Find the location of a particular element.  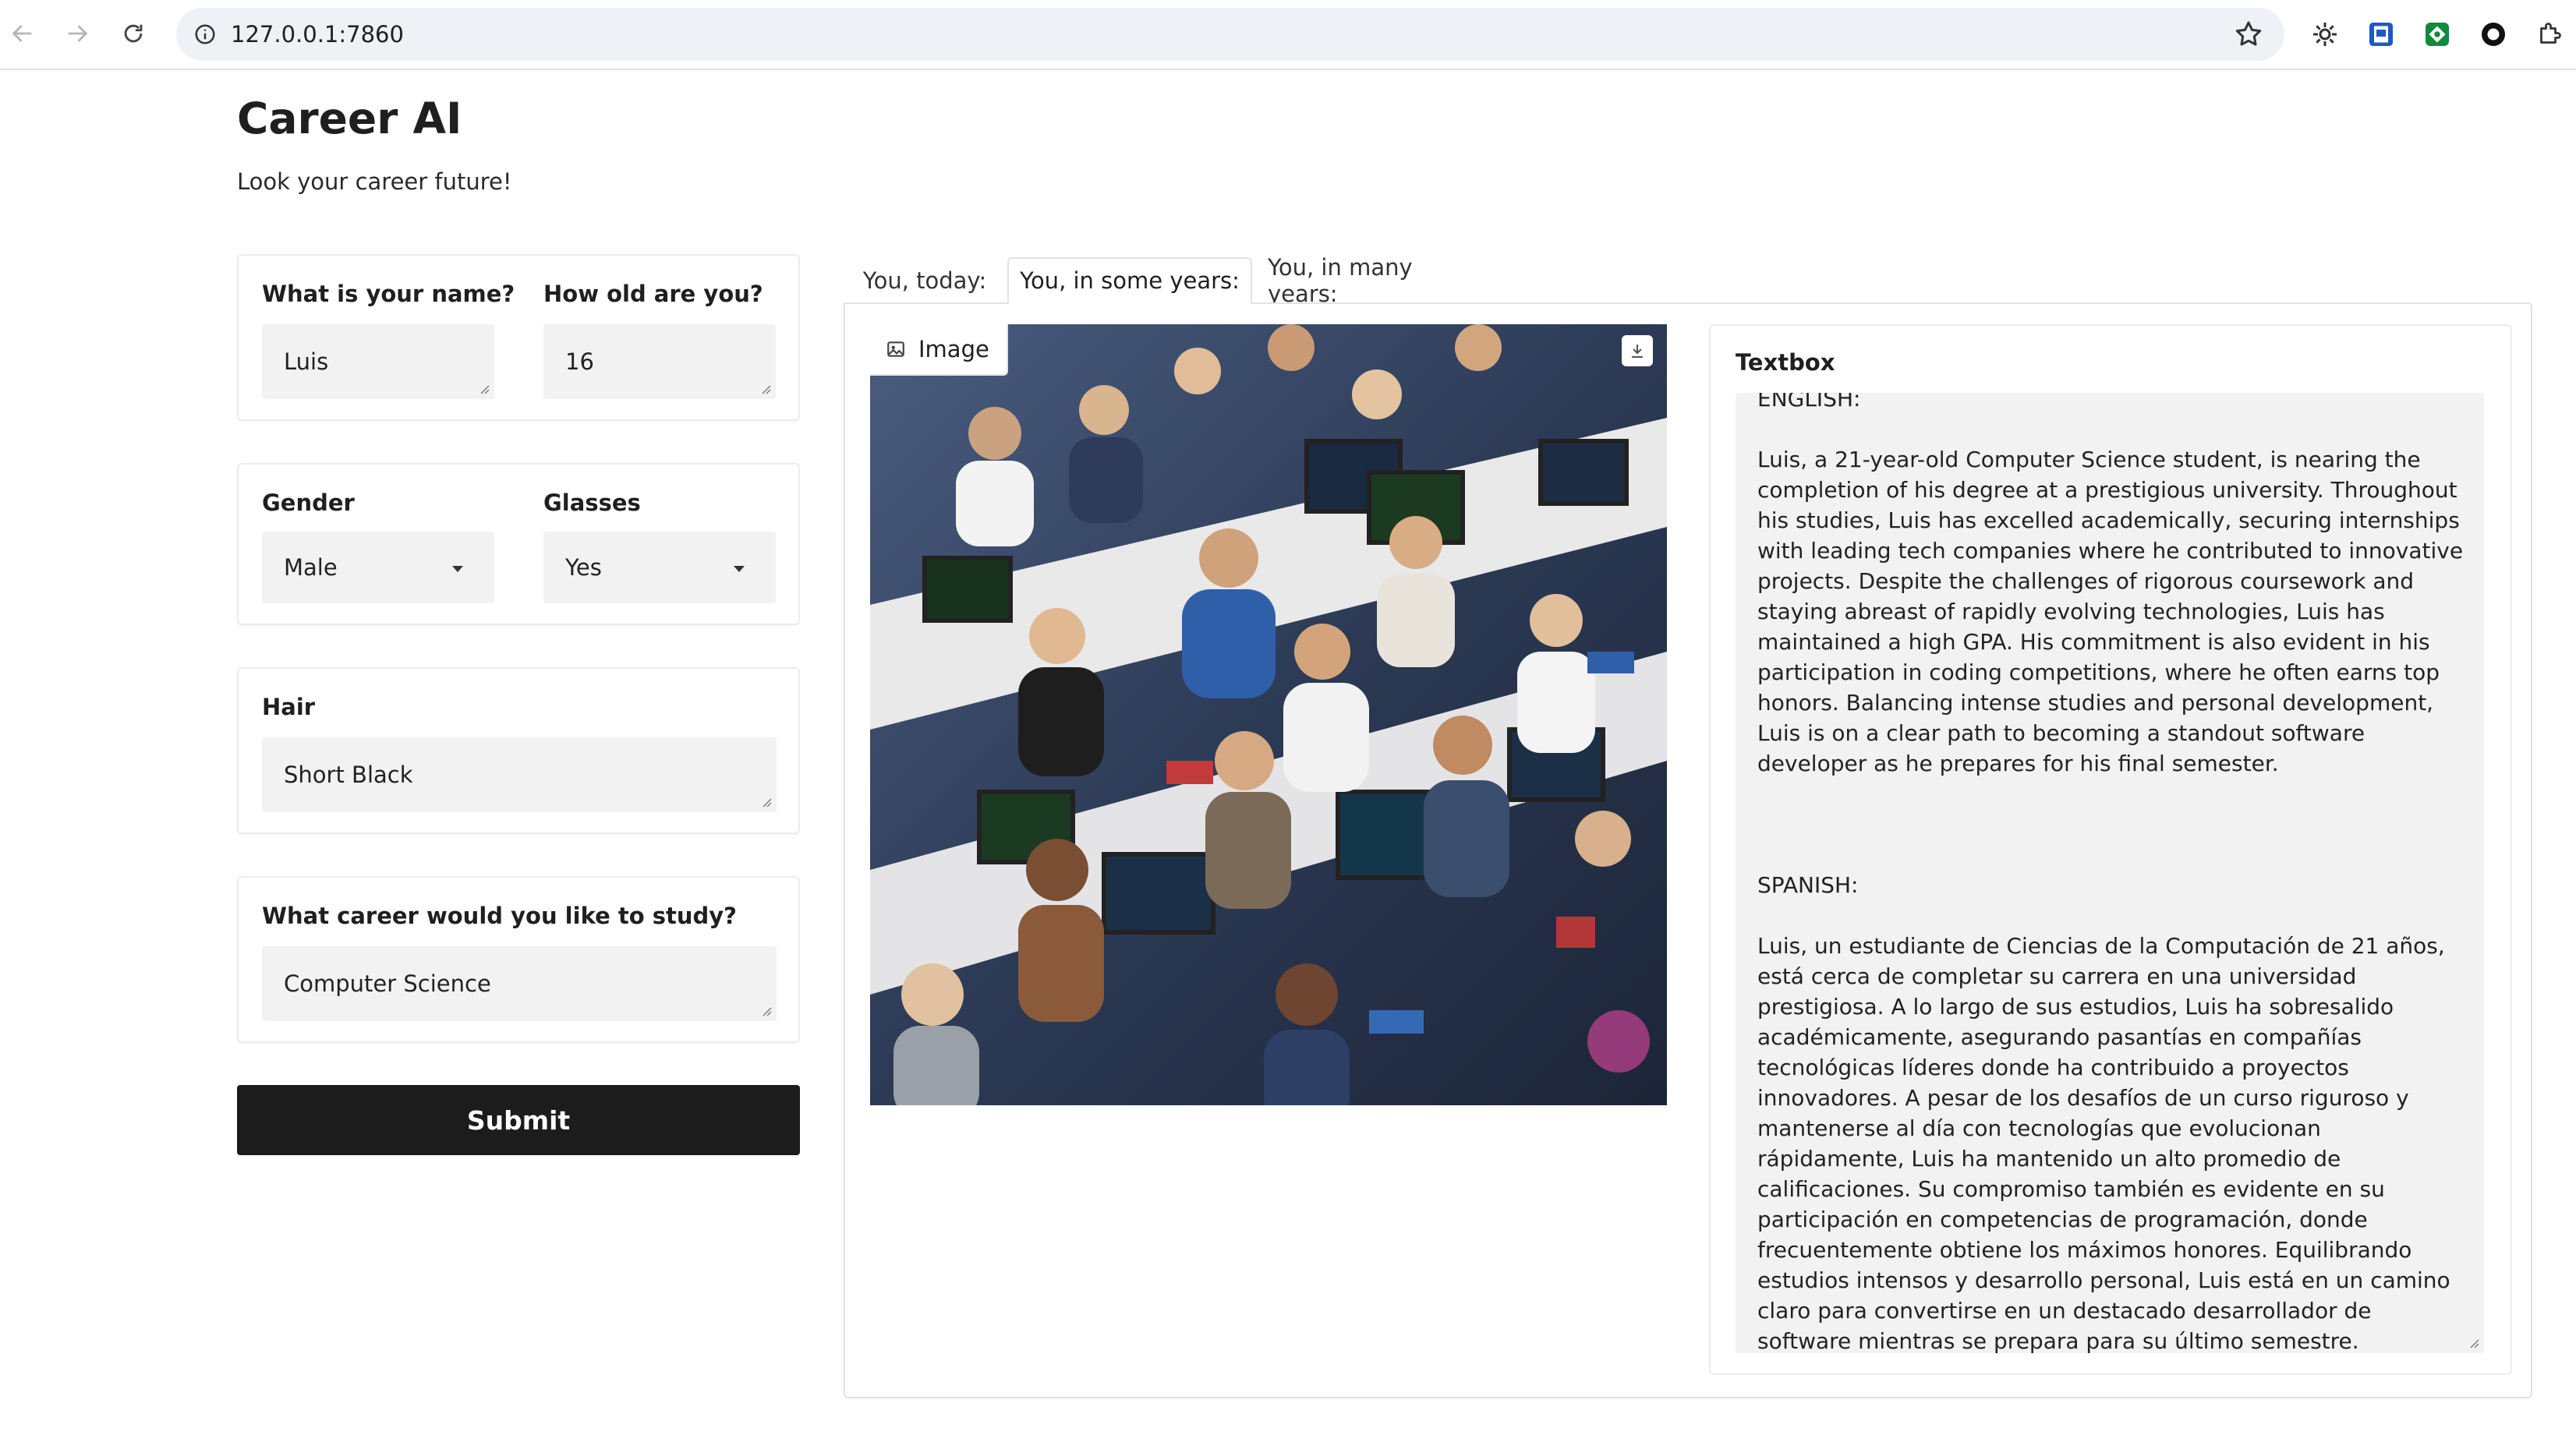

tab-some-years: You, in some years: is located at coordinates (1129, 281).